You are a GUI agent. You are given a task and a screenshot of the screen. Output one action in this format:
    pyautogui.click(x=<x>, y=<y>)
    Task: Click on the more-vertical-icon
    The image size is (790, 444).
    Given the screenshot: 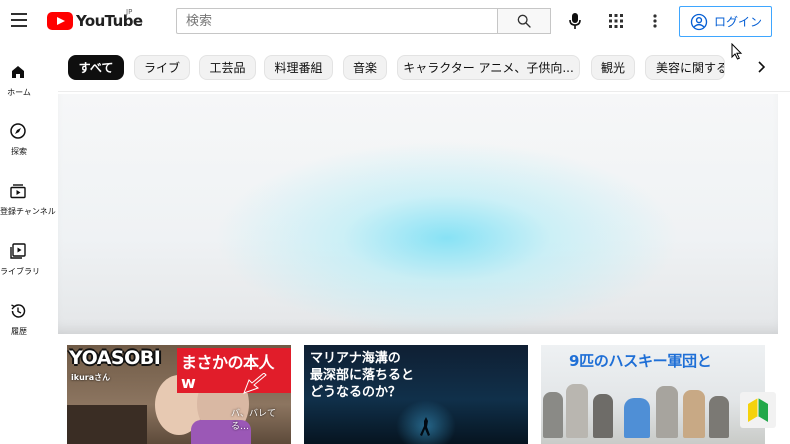 What is the action you would take?
    pyautogui.click(x=655, y=21)
    